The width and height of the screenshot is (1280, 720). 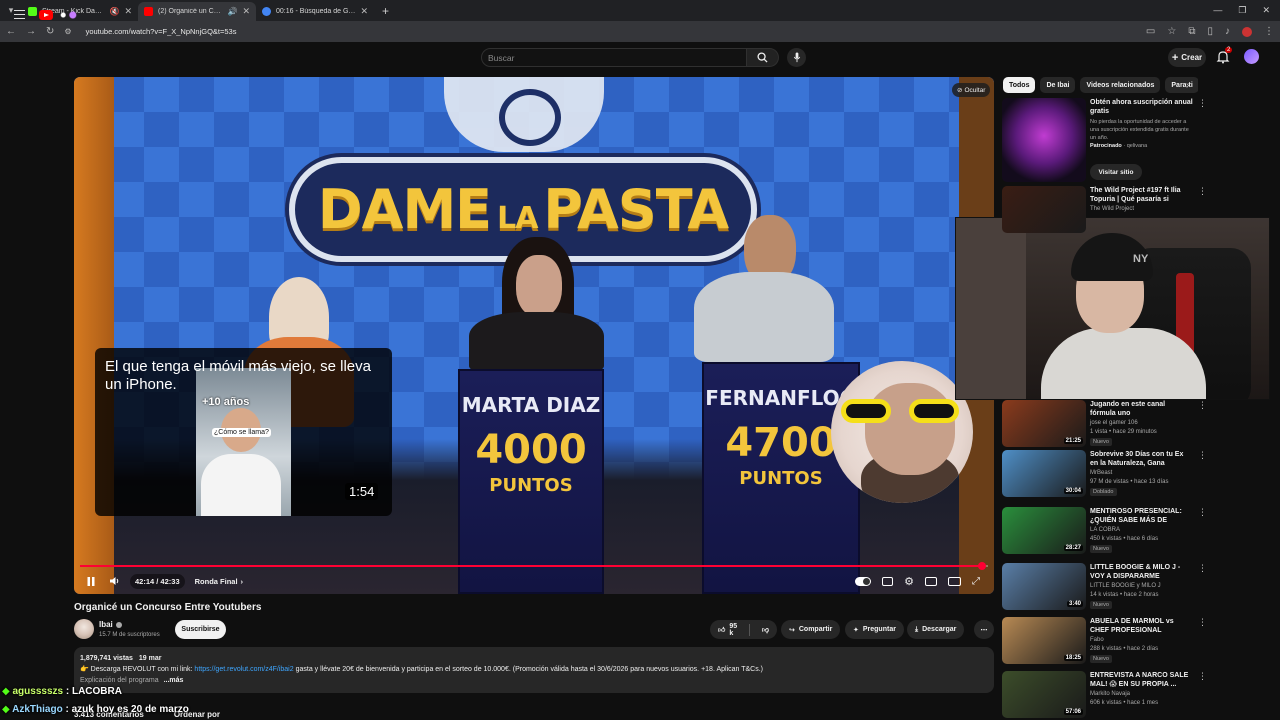 I want to click on profile-avatar, so click(x=1247, y=31).